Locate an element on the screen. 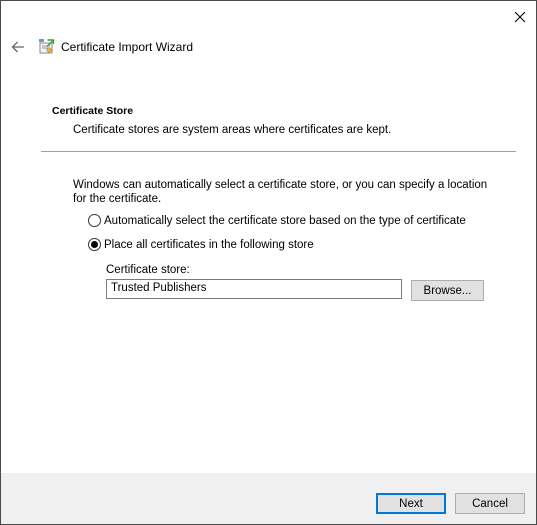 The image size is (537, 525). next-button: Next is located at coordinates (411, 503).